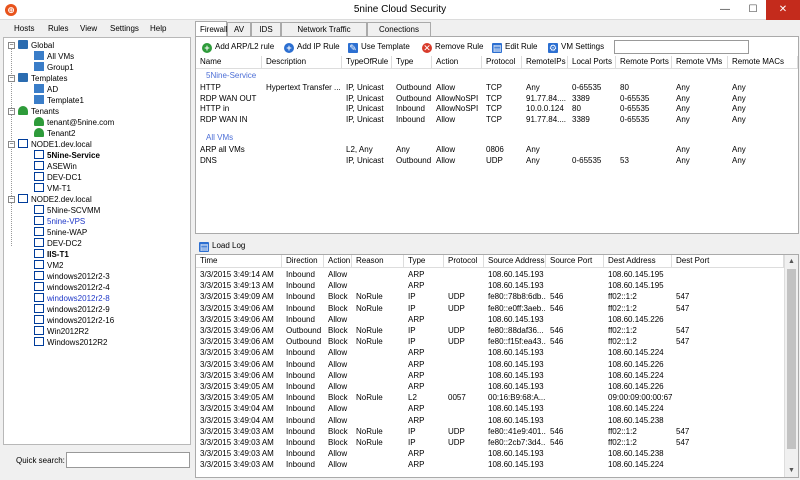  What do you see at coordinates (502, 150) in the screenshot?
I see `rule-cell: 0806` at bounding box center [502, 150].